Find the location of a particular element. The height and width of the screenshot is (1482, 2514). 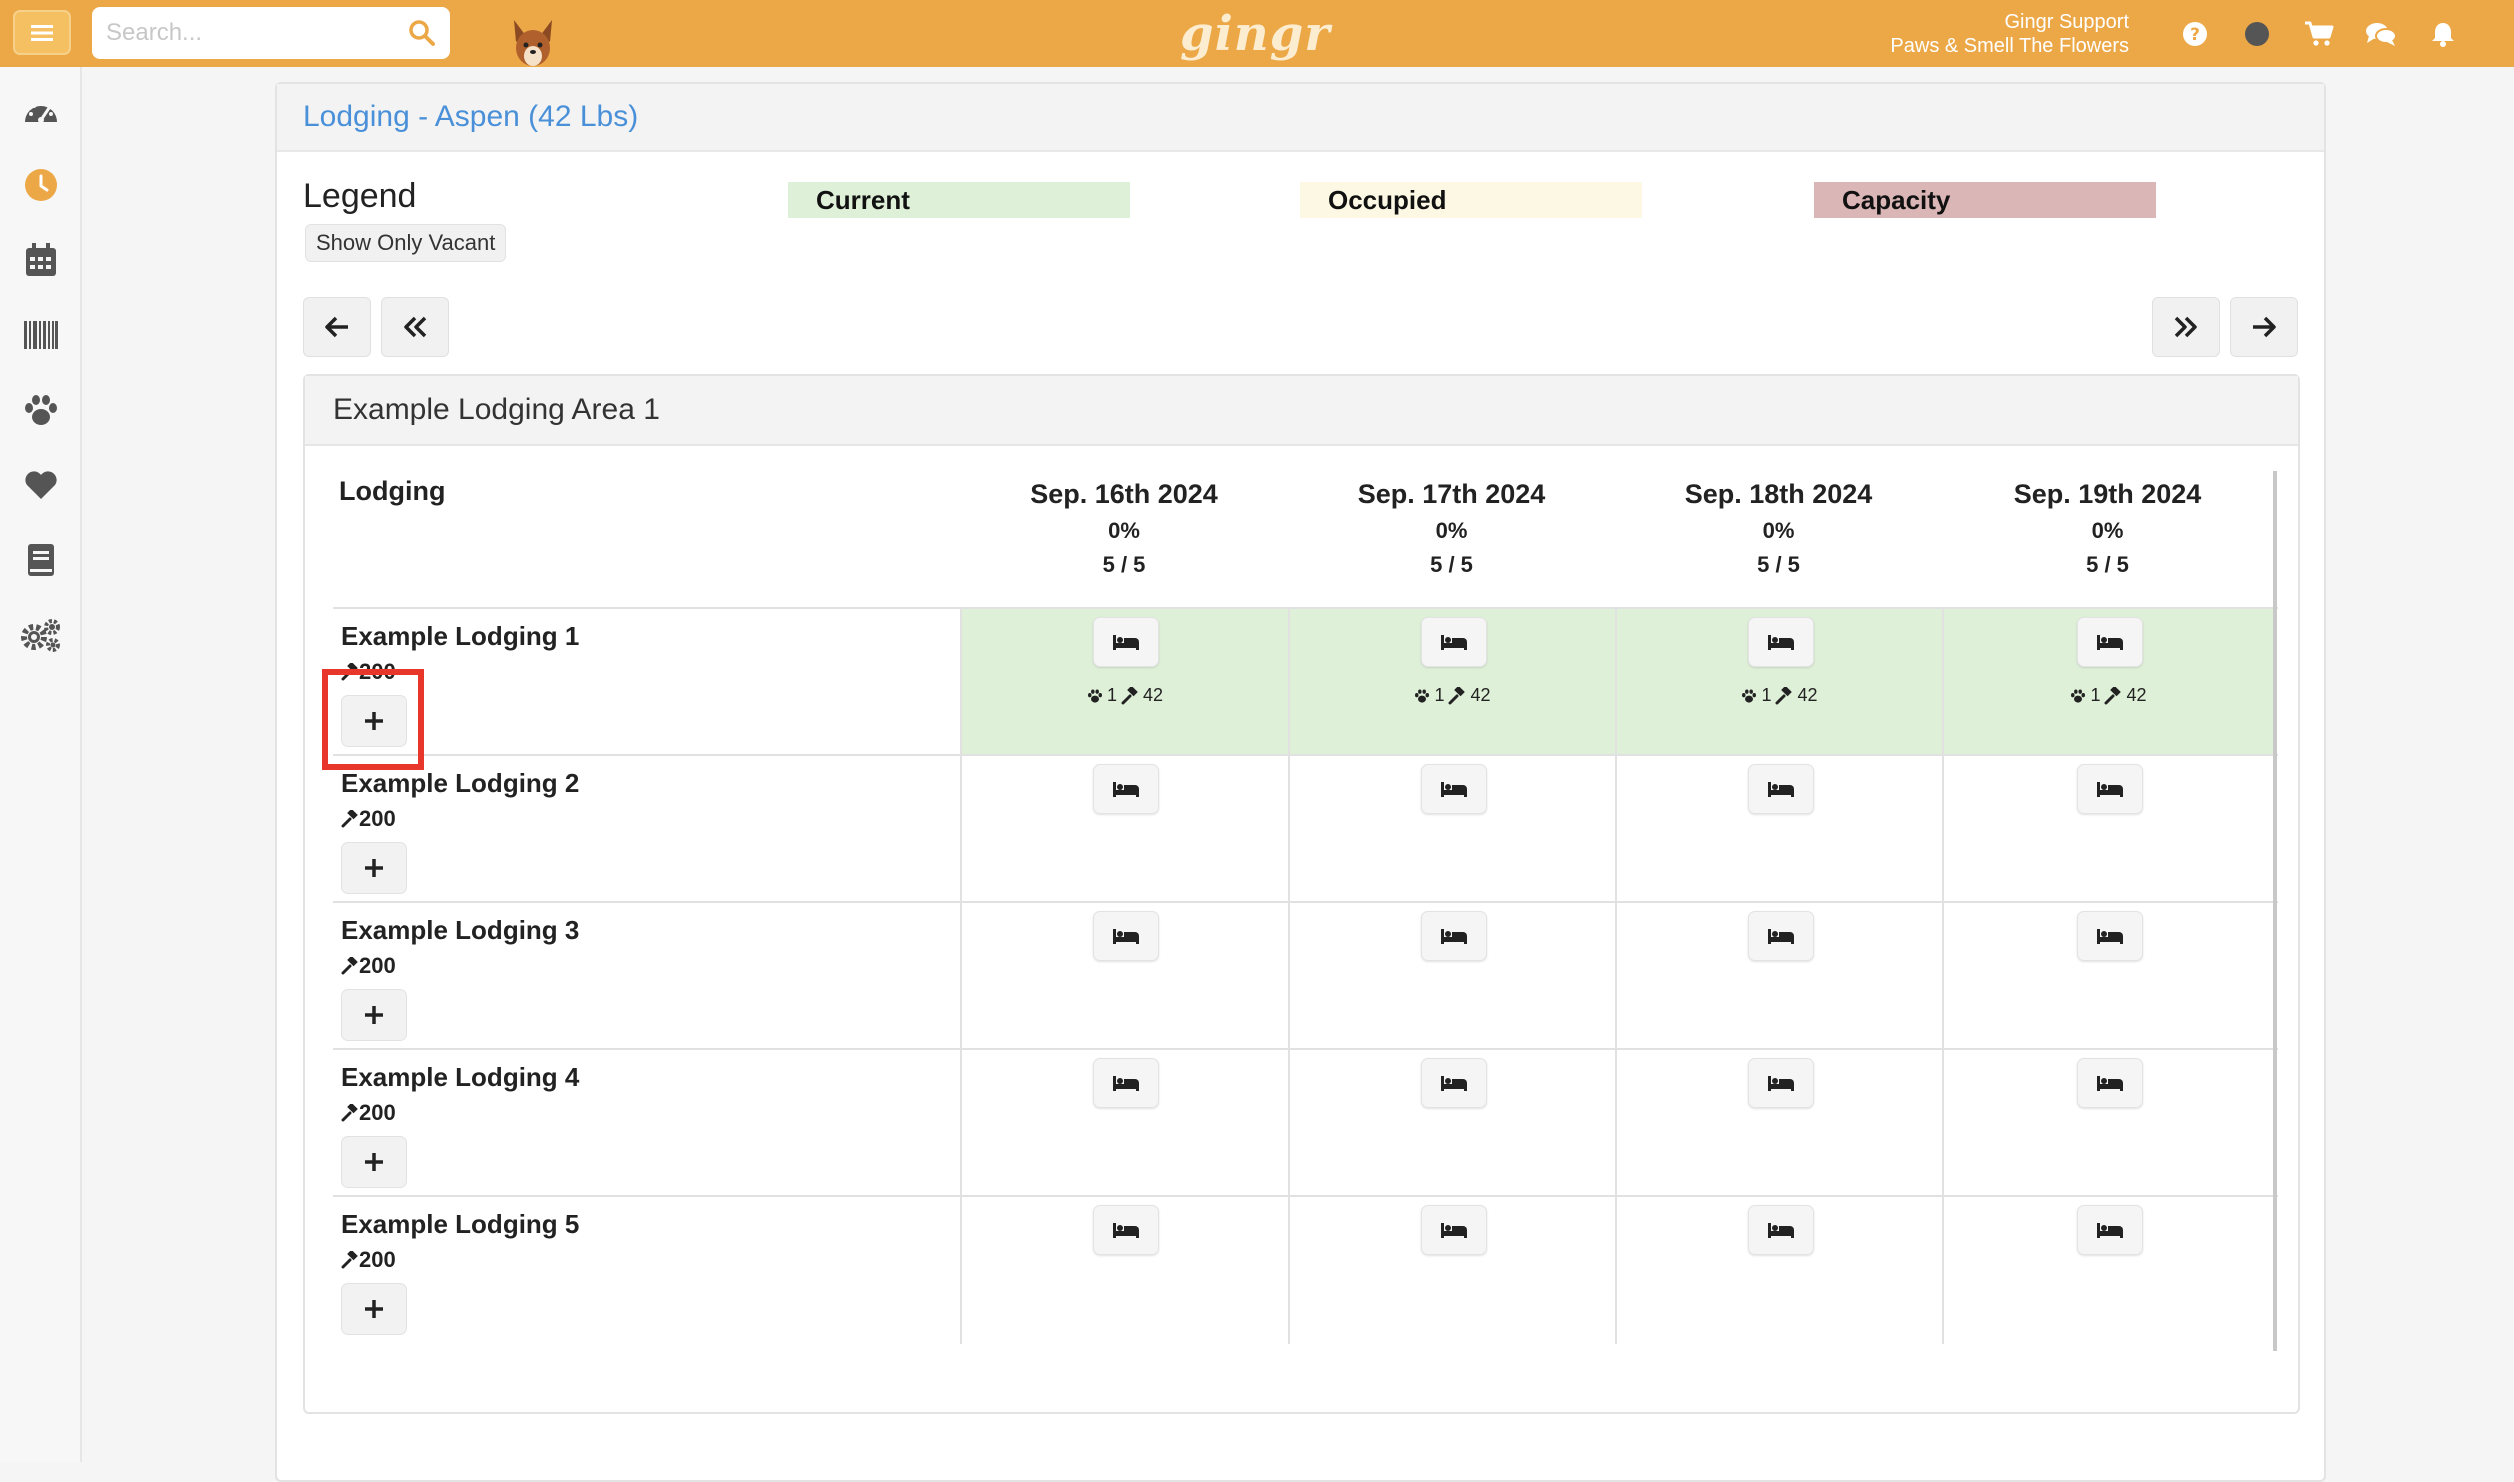

cart-icon is located at coordinates (2319, 33).